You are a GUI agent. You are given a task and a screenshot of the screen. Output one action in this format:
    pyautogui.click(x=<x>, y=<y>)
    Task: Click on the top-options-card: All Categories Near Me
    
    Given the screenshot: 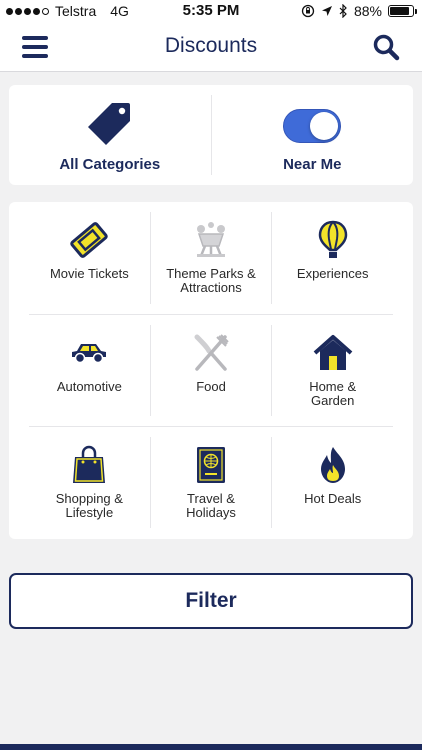 What is the action you would take?
    pyautogui.click(x=211, y=135)
    